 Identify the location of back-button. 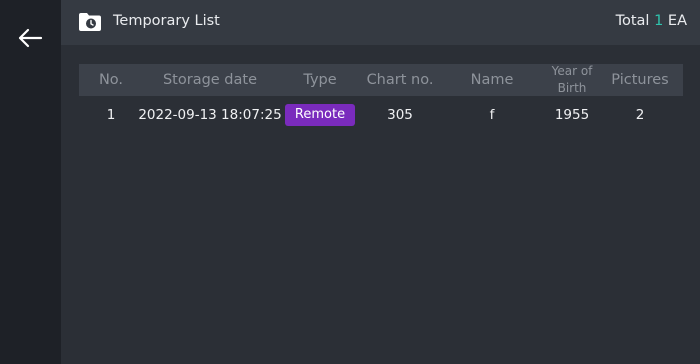
(30, 38).